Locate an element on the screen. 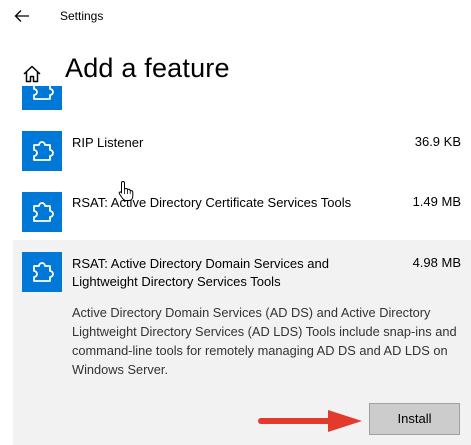 The height and width of the screenshot is (445, 471). feature-item-partial is located at coordinates (42, 98).